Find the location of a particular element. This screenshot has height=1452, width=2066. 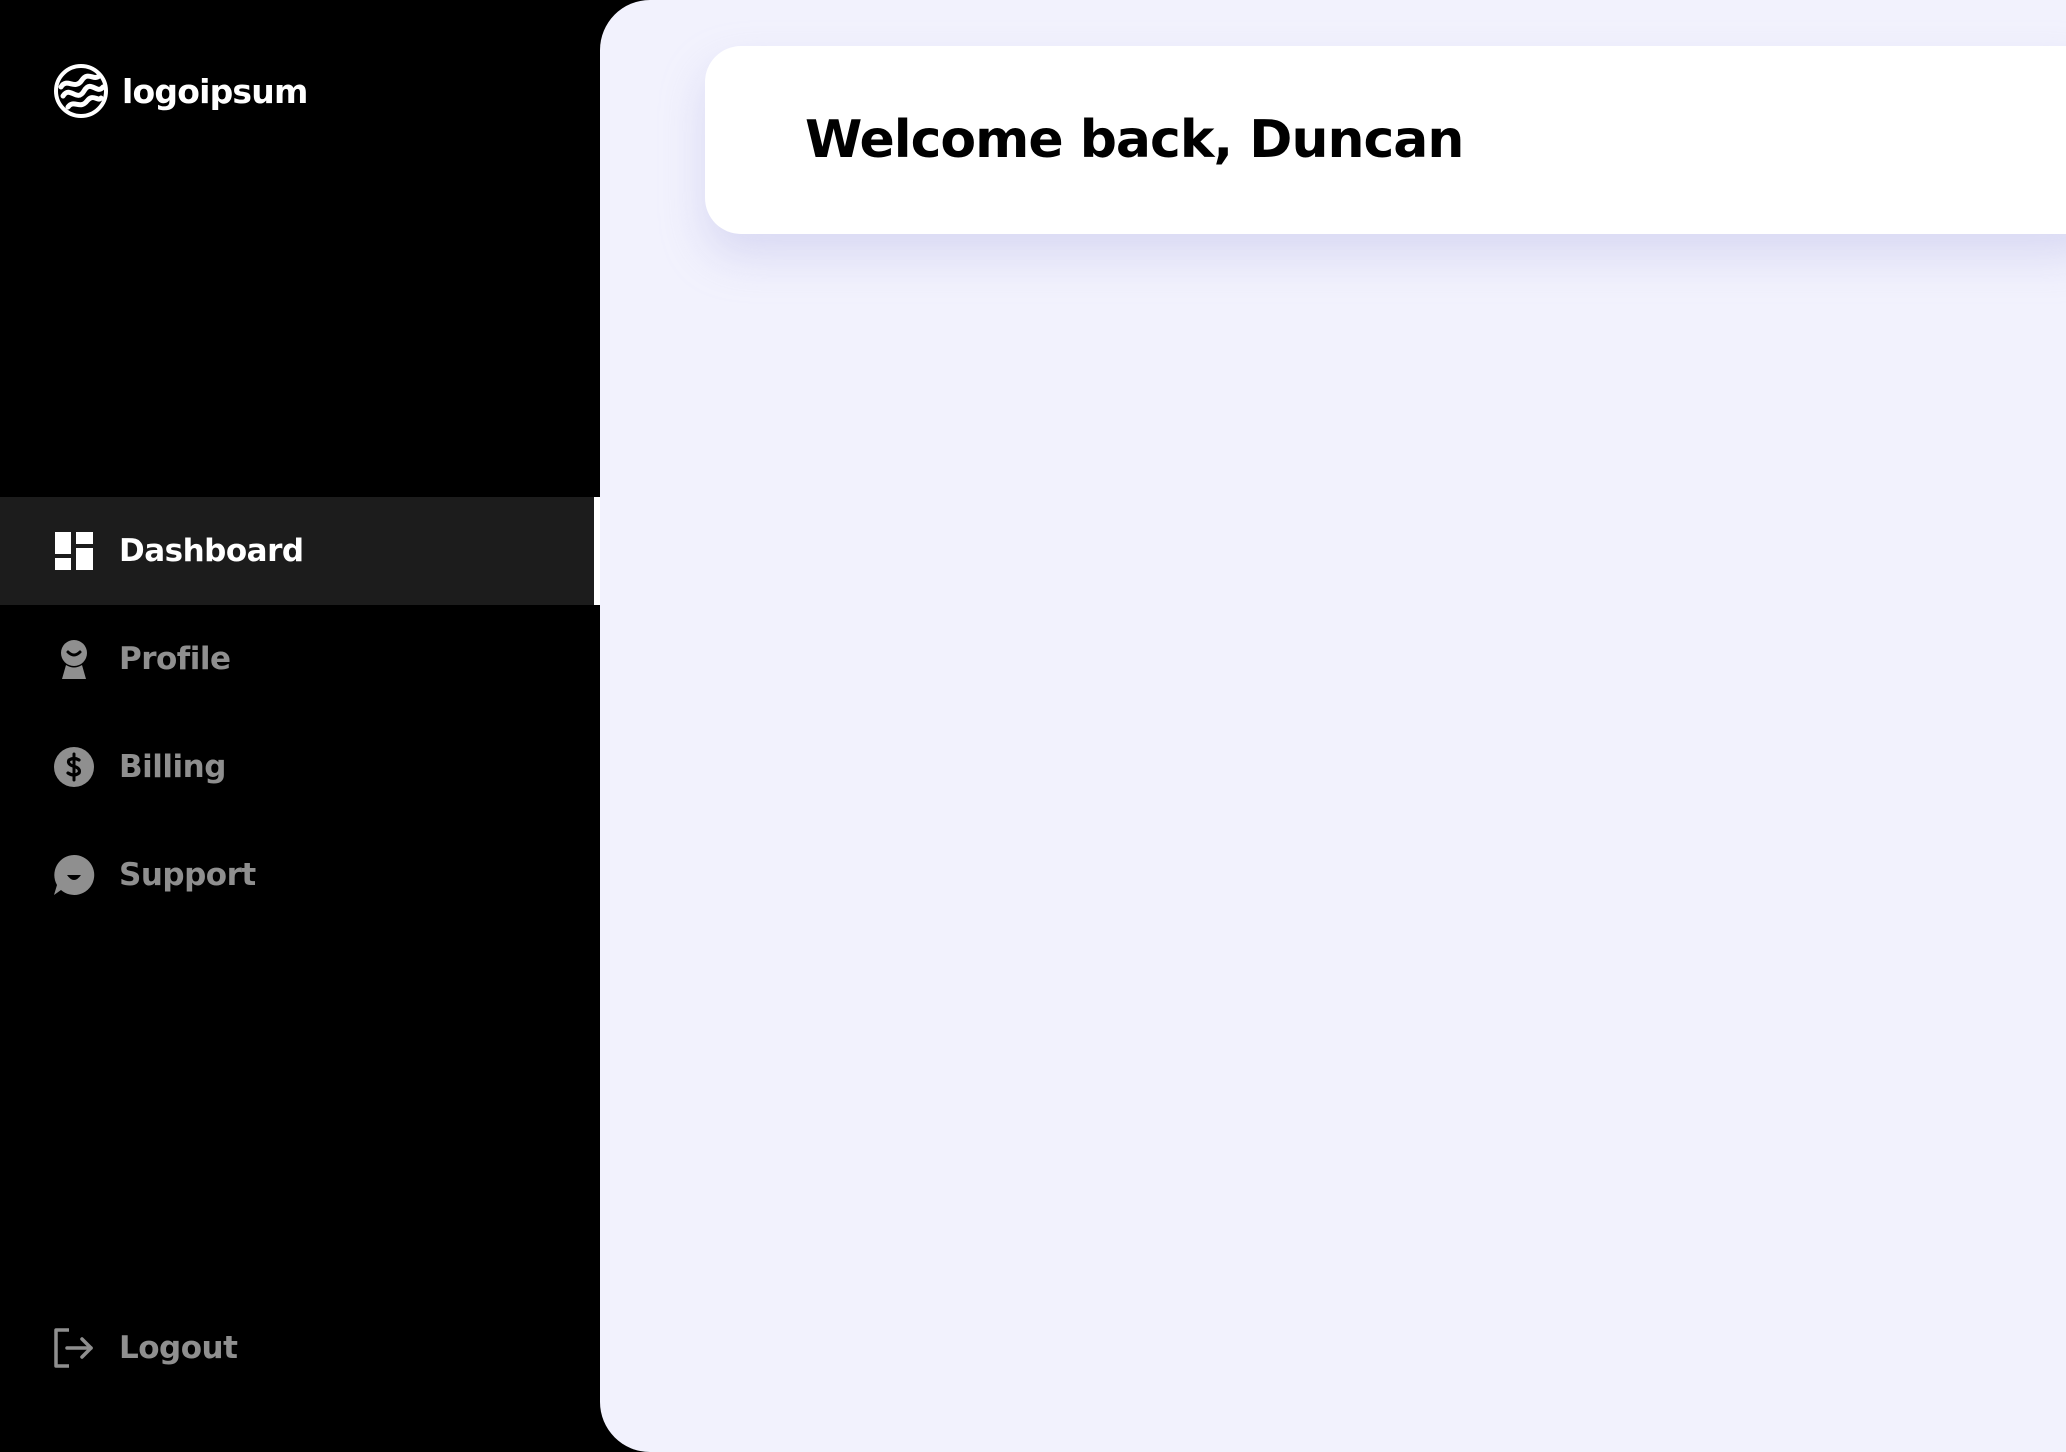

brand-logo: logoipsum is located at coordinates (180, 91).